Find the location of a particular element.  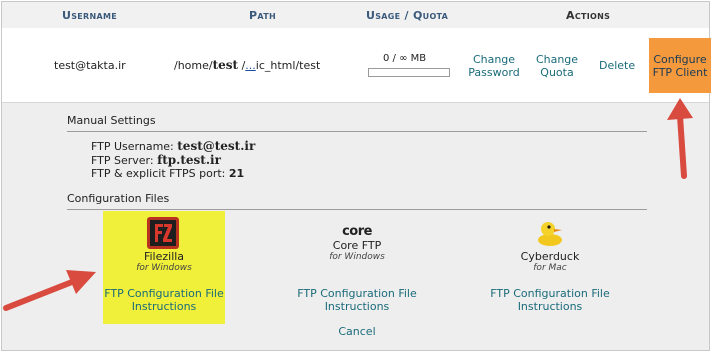

ftp-port-setting: FTP & explicit FTPS port: 21 is located at coordinates (167, 173).